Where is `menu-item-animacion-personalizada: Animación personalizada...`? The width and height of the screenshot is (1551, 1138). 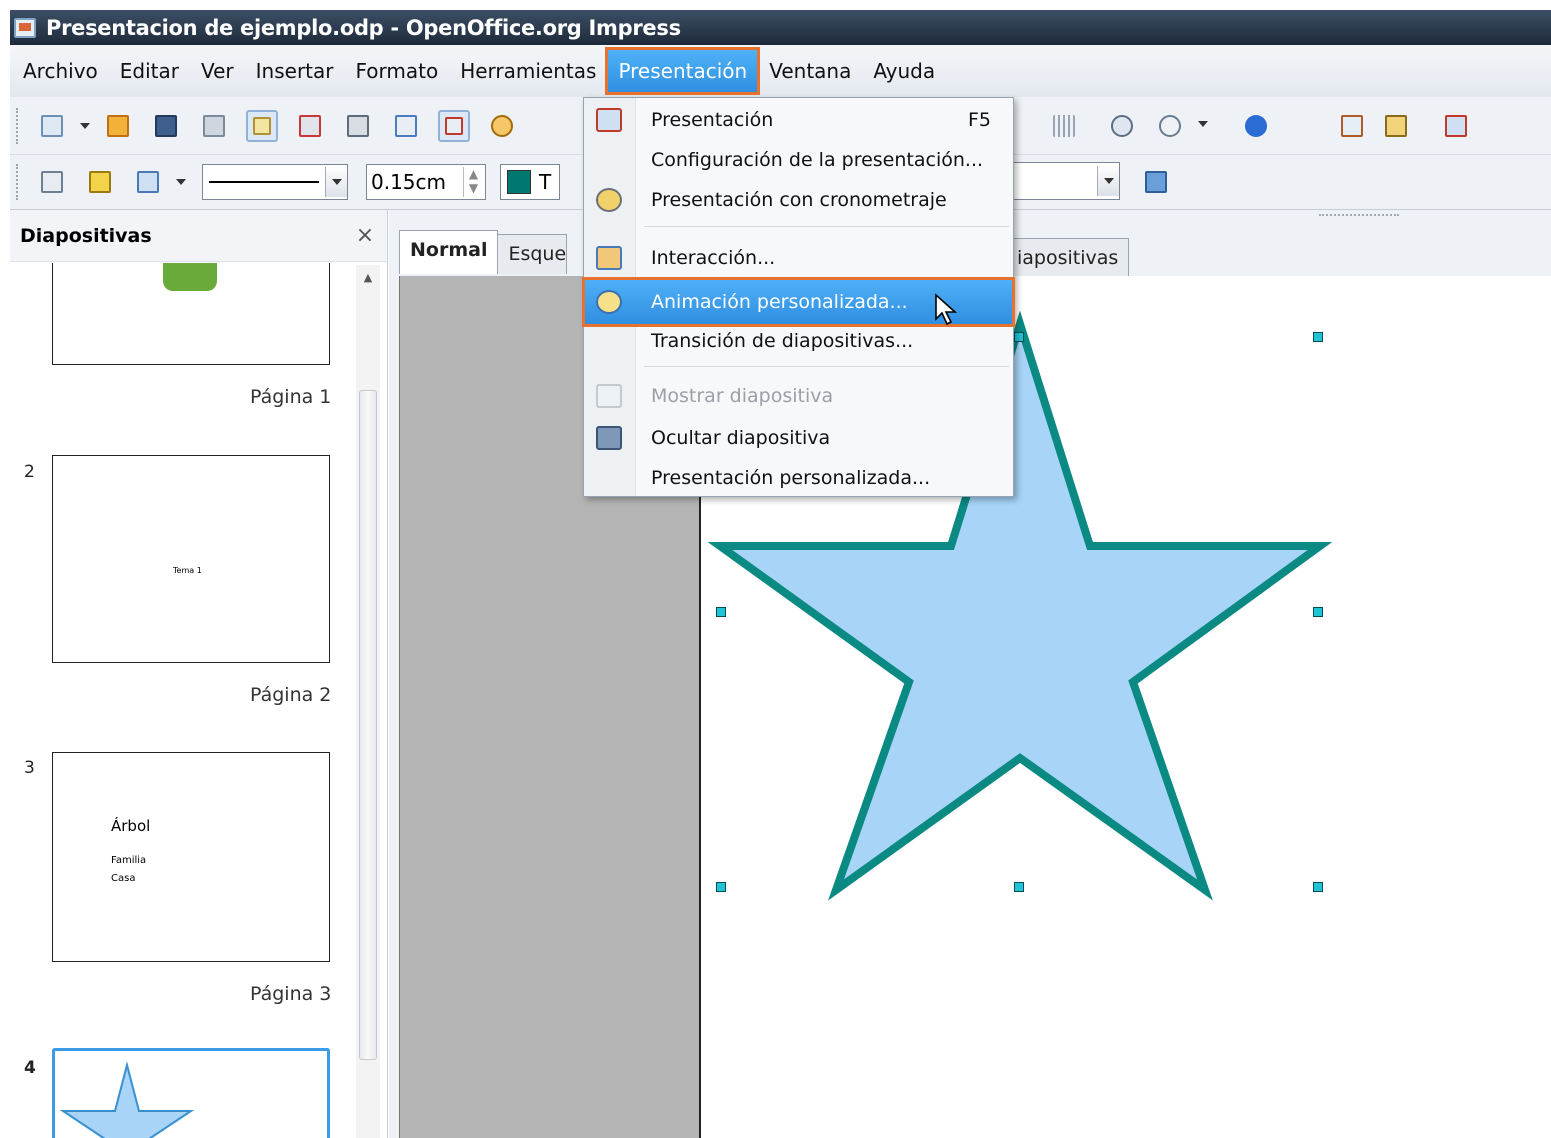
menu-item-animacion-personalizada: Animación personalizada... is located at coordinates (798, 302).